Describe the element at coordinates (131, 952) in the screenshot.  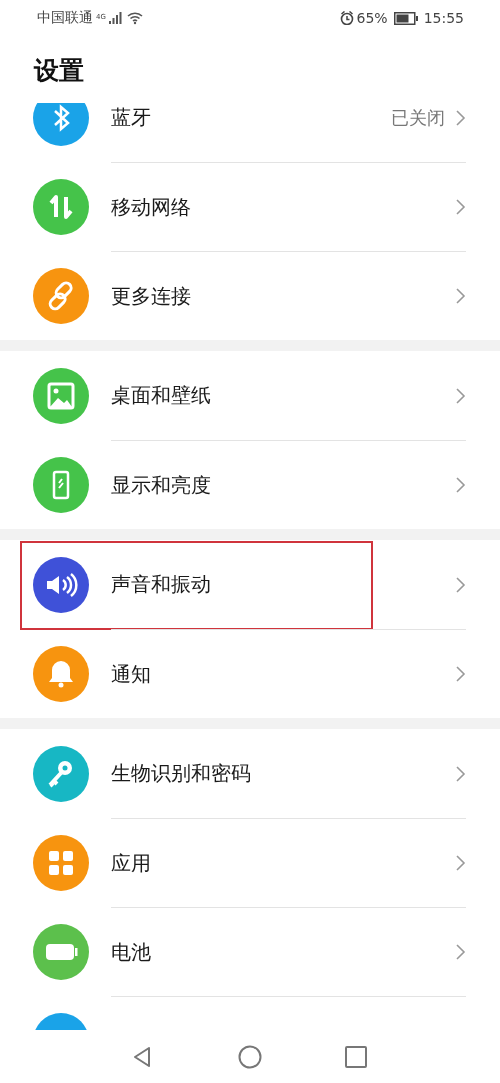
I see `row-label: 电池` at that location.